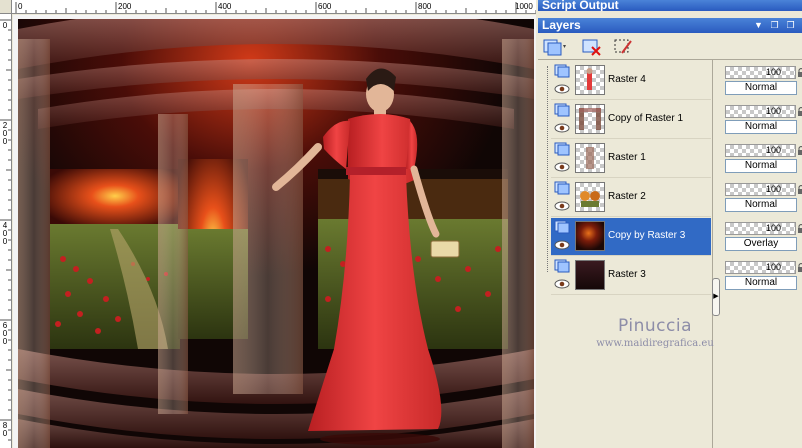 The width and height of the screenshot is (802, 448). Describe the element at coordinates (627, 274) in the screenshot. I see `layer-name: Raster 3` at that location.